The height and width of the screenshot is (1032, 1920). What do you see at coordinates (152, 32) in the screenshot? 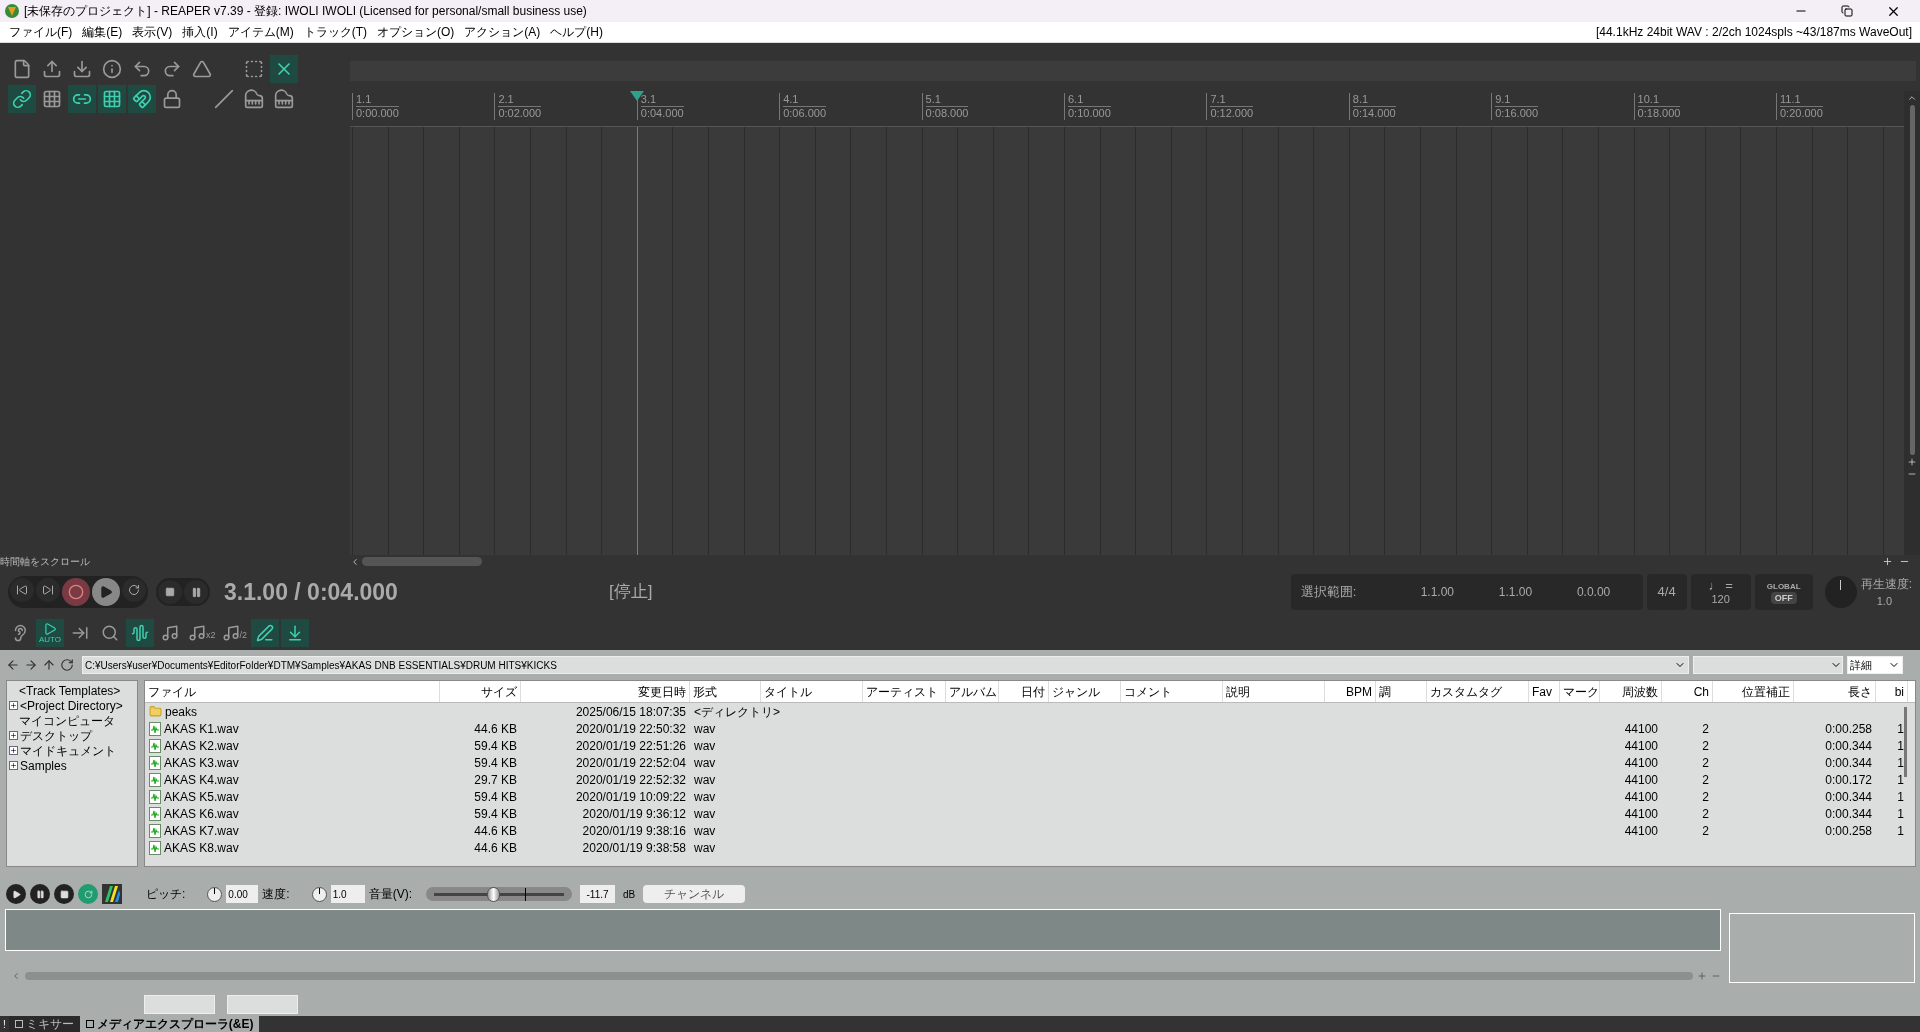
I see `menu-item: 表示(V)` at bounding box center [152, 32].